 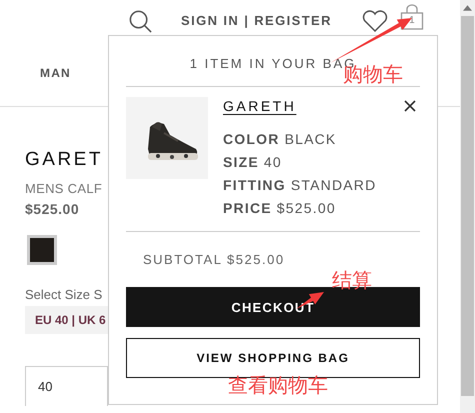 I want to click on detail-label: FITTING, so click(x=254, y=185).